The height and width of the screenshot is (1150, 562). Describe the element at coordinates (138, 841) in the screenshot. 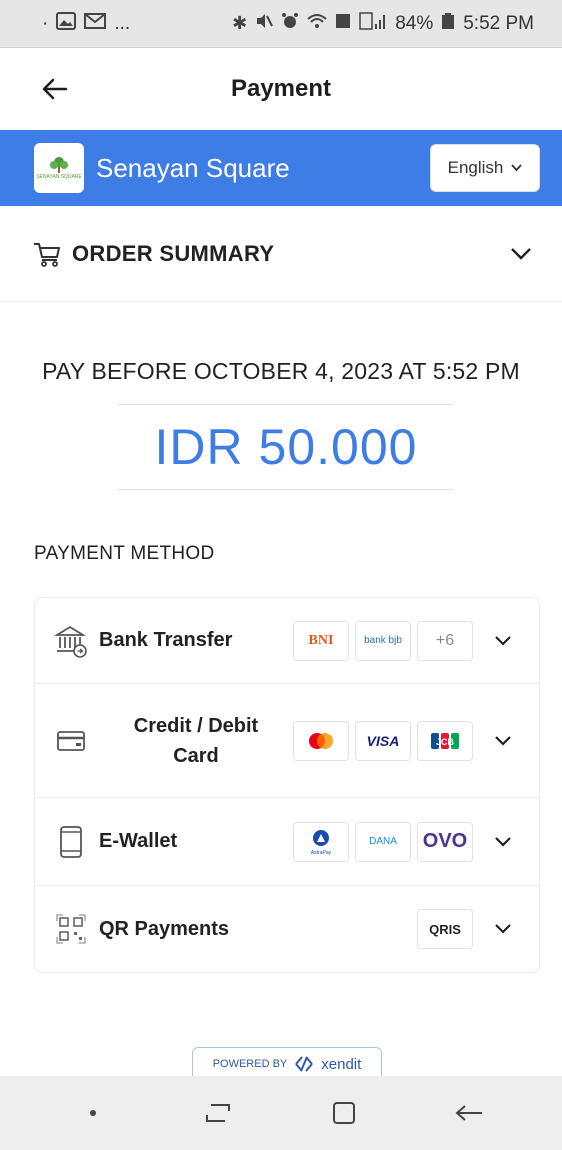

I see `payment-method-label: E-Wallet` at that location.